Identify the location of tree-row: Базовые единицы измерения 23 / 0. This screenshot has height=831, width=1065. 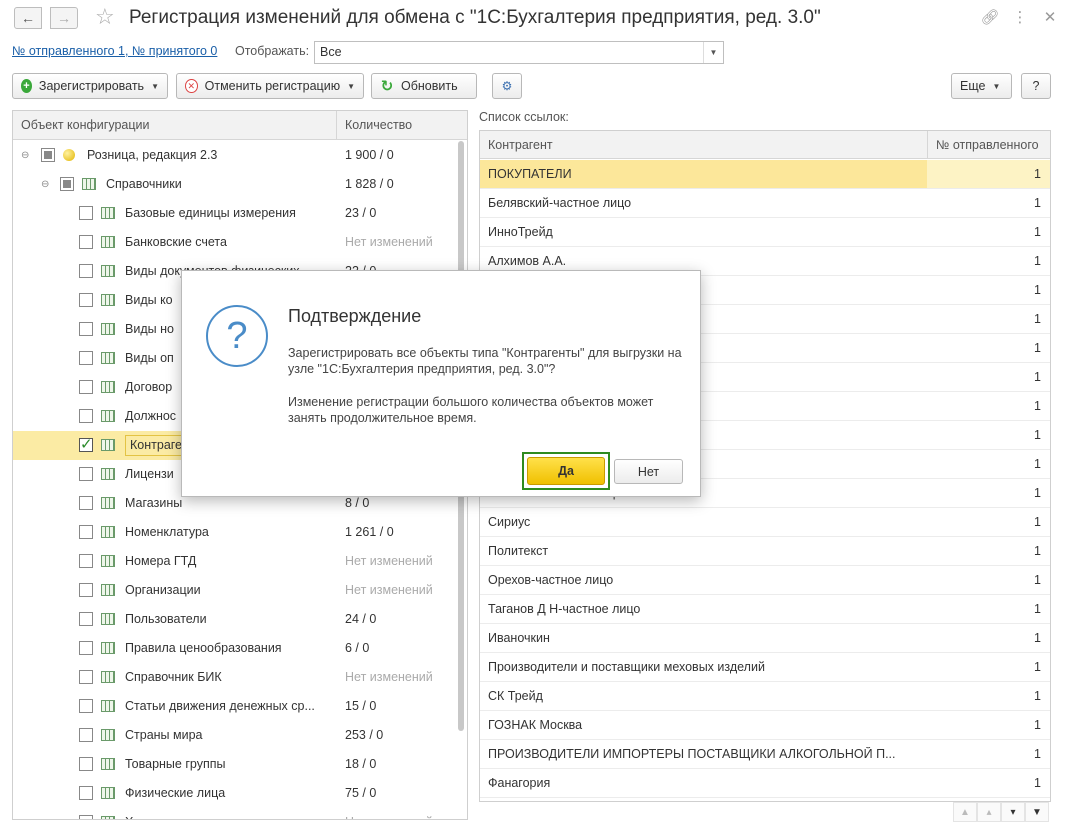
(234, 213).